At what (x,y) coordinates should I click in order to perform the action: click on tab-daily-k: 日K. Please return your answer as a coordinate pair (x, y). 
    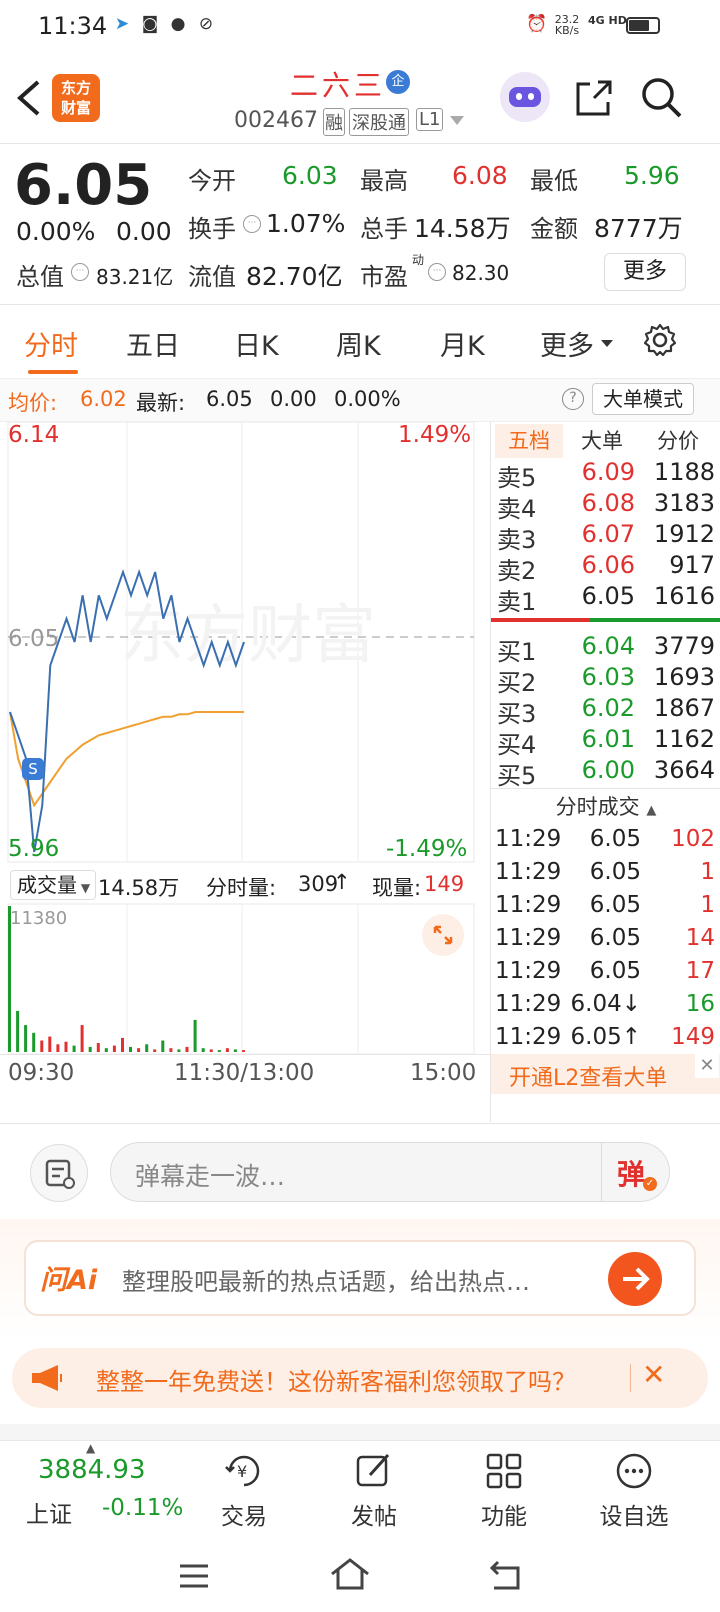
    Looking at the image, I should click on (256, 343).